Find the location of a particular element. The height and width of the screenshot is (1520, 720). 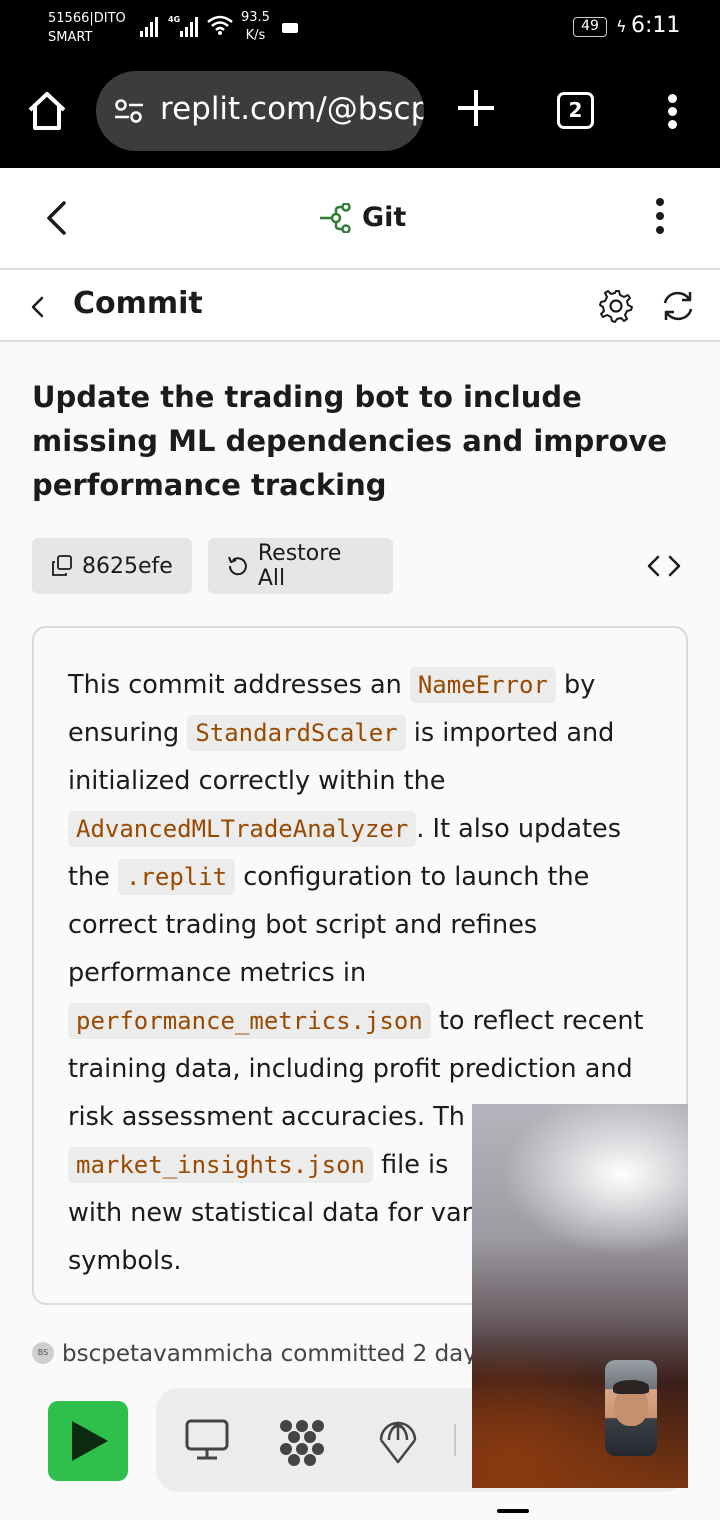

run-button is located at coordinates (88, 1441).